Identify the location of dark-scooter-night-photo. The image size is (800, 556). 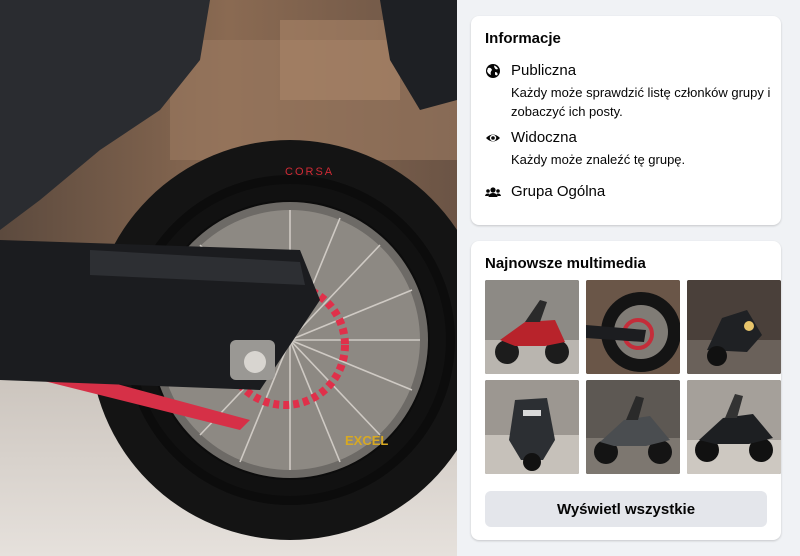
(734, 327).